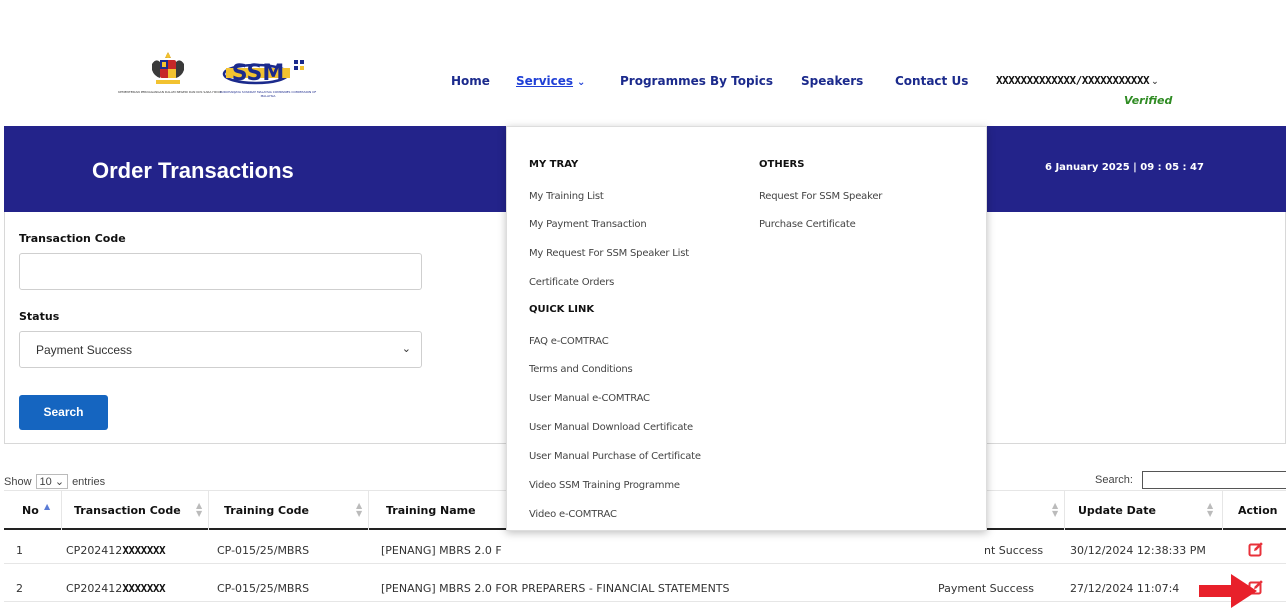 Image resolution: width=1286 pixels, height=608 pixels. I want to click on current-datetime: 6 January 2025 | 09 : 05 : 47, so click(1124, 167).